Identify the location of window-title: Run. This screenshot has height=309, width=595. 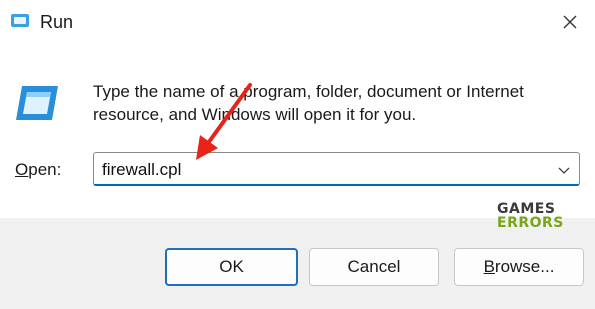
(57, 22).